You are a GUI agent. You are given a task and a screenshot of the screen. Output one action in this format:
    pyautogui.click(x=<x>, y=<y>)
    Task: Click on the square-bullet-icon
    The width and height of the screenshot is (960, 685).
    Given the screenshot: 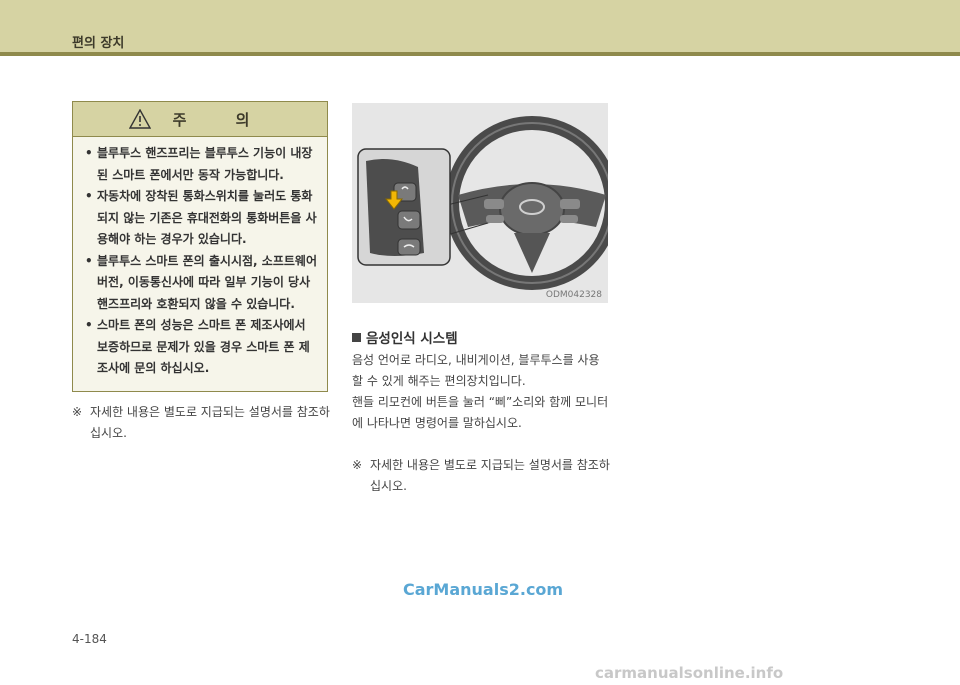 What is the action you would take?
    pyautogui.click(x=356, y=337)
    